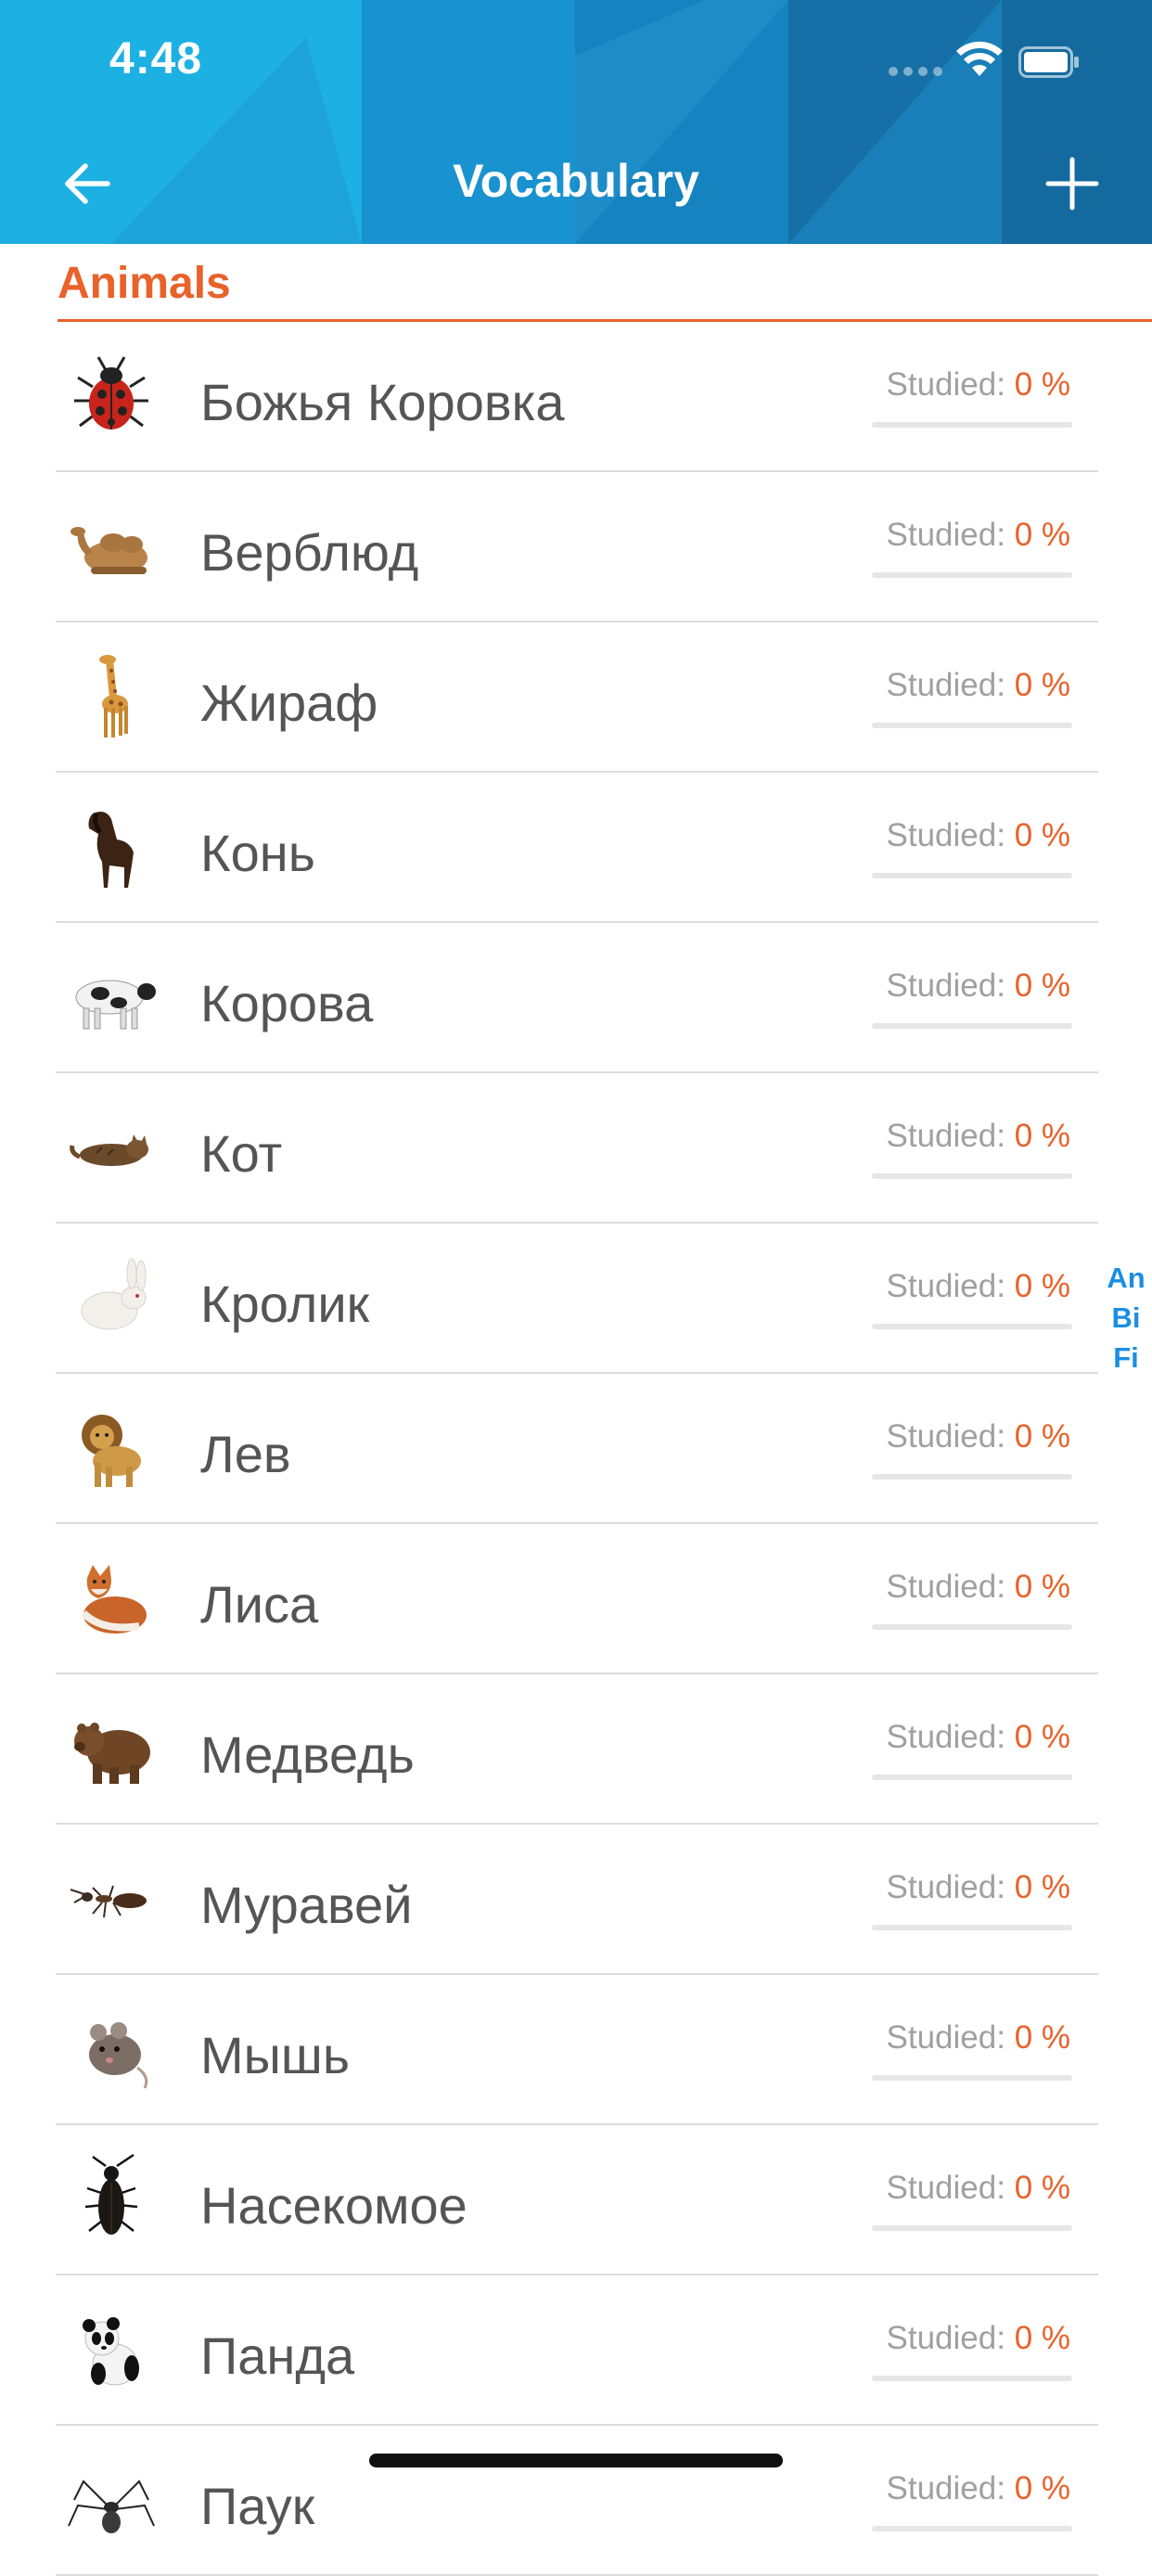 This screenshot has width=1152, height=2576. I want to click on word-label: Лиса, so click(259, 1604).